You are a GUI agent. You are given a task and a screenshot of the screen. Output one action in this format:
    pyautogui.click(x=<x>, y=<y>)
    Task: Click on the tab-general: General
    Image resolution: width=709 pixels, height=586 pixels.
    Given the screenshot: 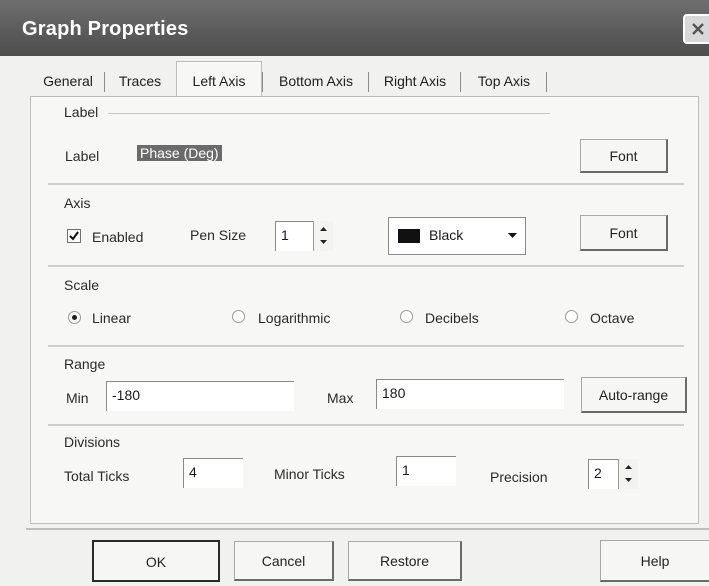 What is the action you would take?
    pyautogui.click(x=68, y=81)
    